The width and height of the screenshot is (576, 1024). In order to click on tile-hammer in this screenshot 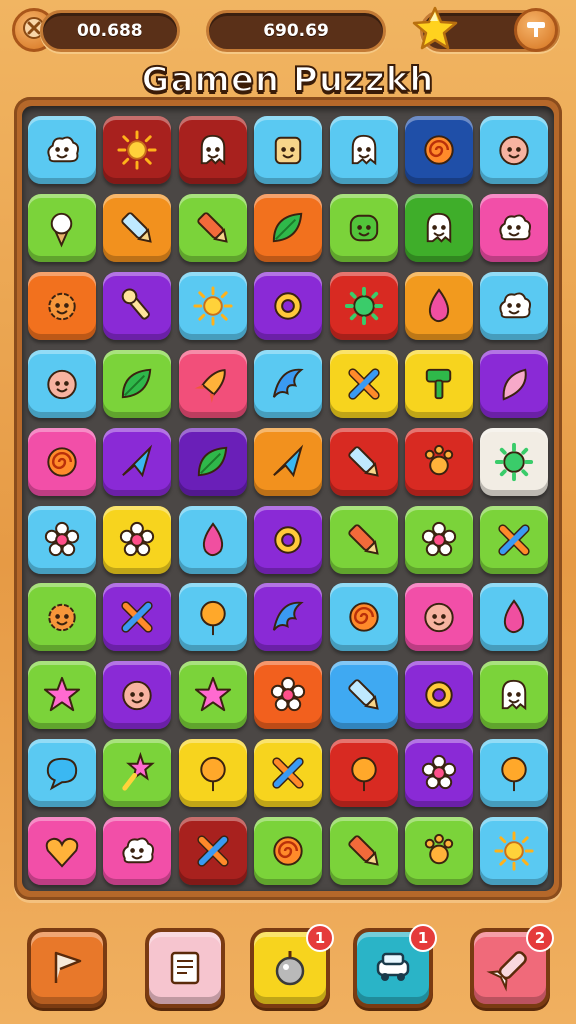, I will do `click(439, 383)`.